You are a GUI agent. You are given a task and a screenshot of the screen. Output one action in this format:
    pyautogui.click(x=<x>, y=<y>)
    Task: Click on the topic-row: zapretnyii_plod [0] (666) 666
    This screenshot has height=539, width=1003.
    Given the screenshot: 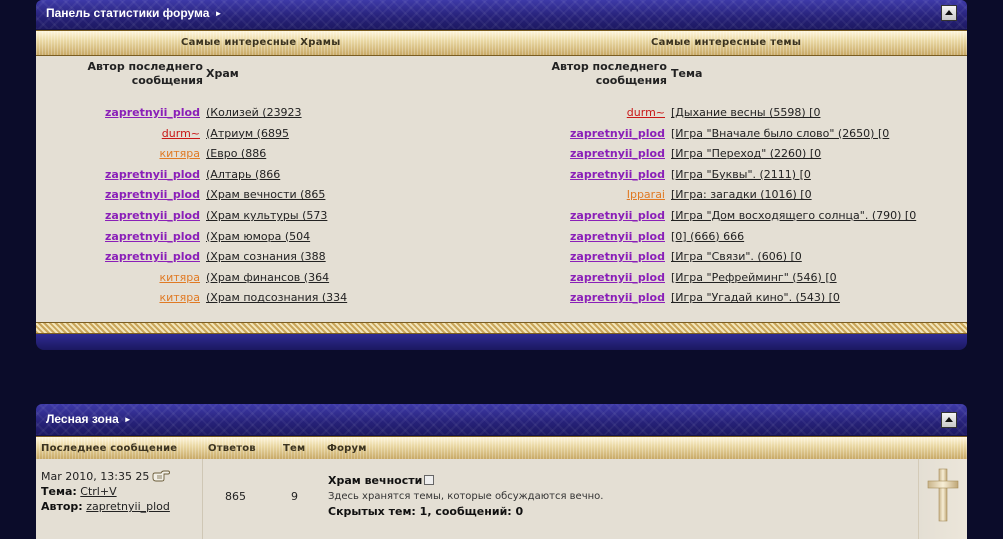 What is the action you would take?
    pyautogui.click(x=501, y=236)
    